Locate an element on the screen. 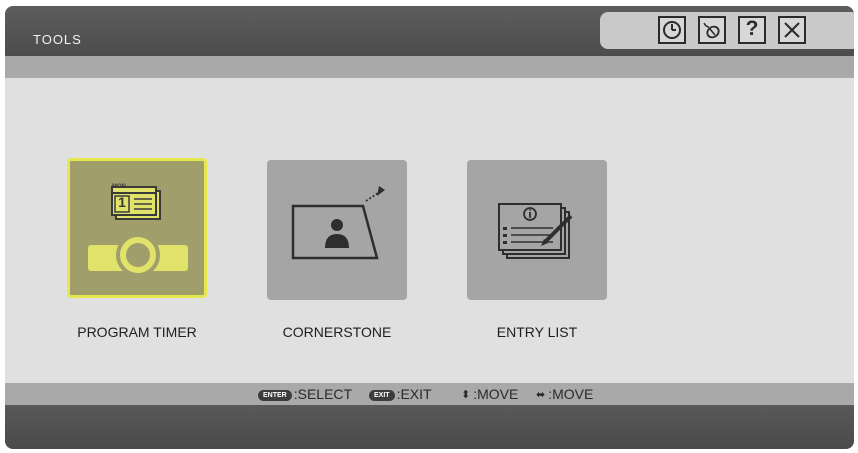  help-icon: ? is located at coordinates (752, 30).